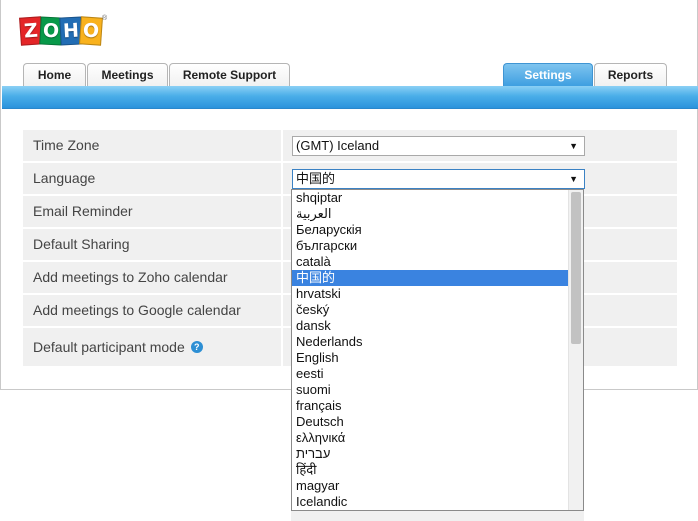 Image resolution: width=698 pixels, height=521 pixels. Describe the element at coordinates (430, 406) in the screenshot. I see `language-option: français` at that location.